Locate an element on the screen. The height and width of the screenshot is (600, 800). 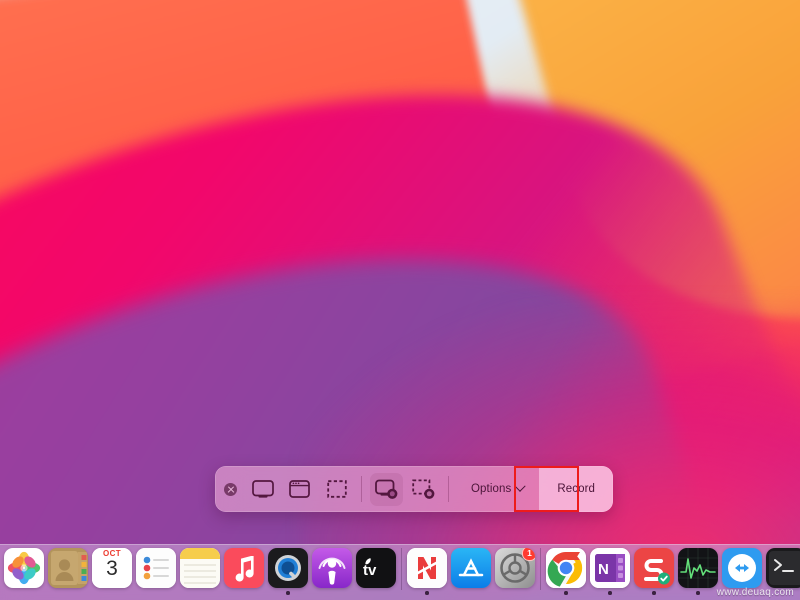
photos-icon is located at coordinates (24, 568).